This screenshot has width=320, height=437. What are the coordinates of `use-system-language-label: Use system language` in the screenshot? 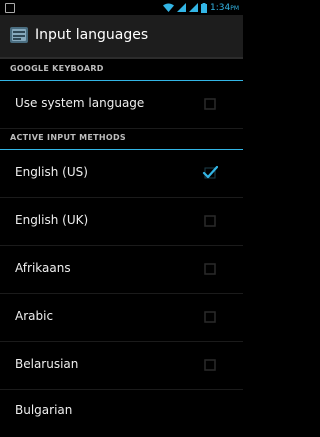 It's located at (80, 103).